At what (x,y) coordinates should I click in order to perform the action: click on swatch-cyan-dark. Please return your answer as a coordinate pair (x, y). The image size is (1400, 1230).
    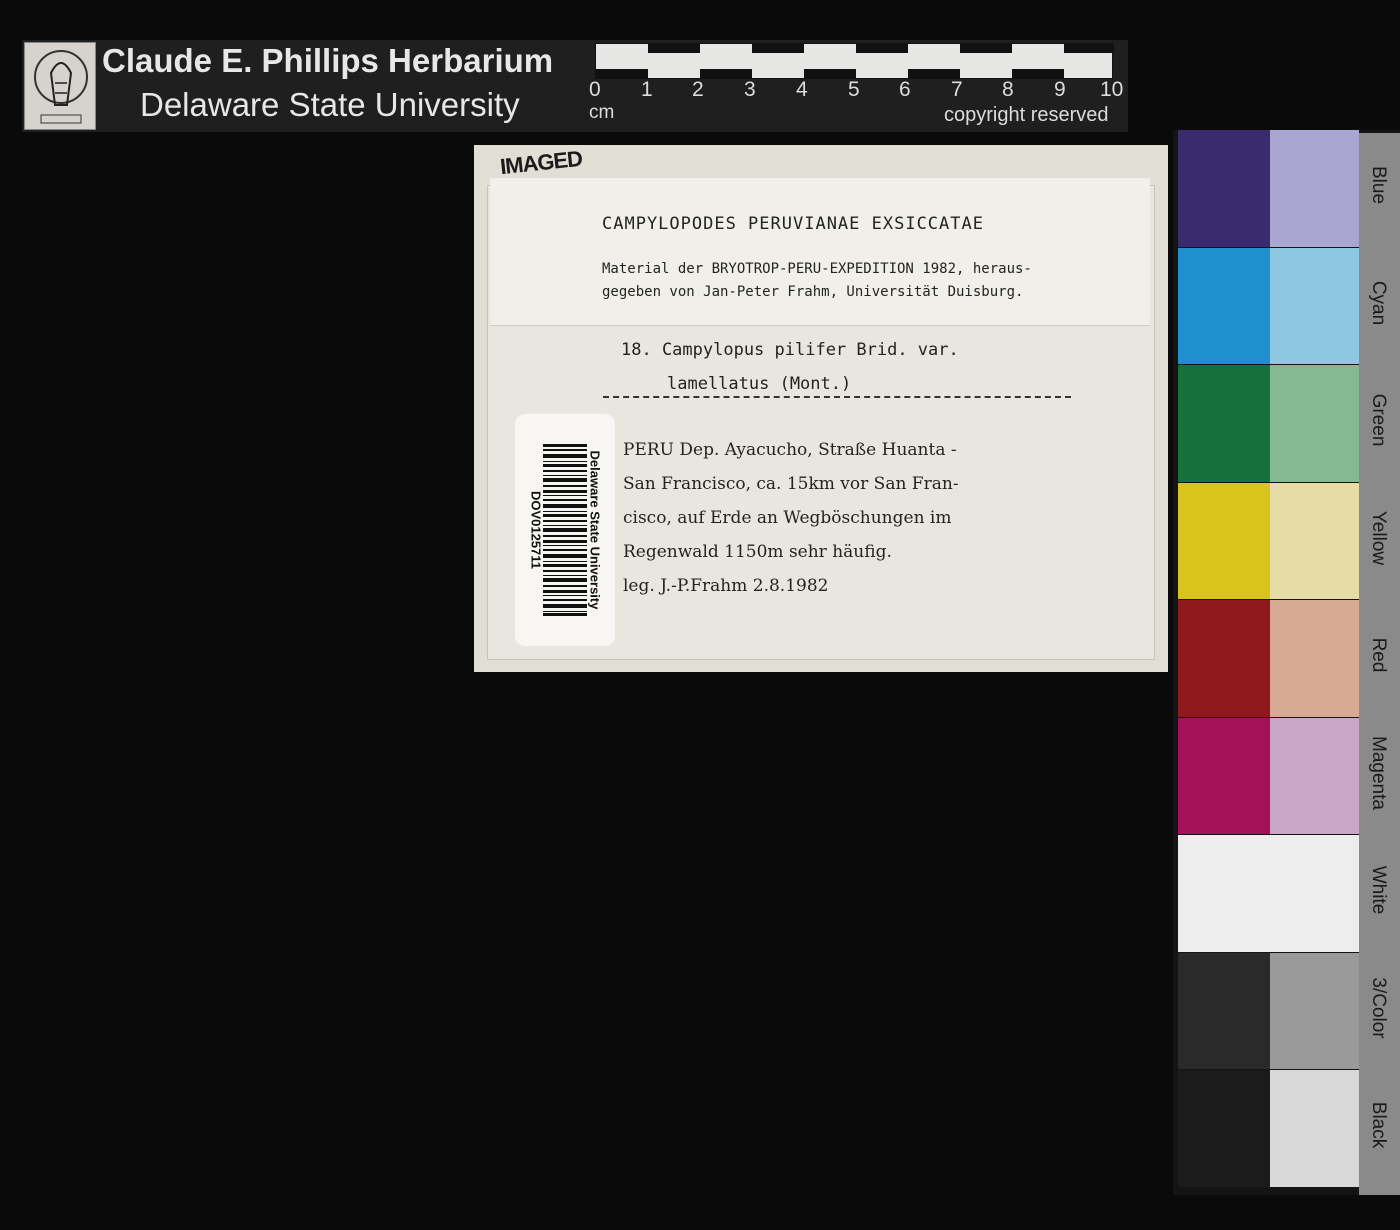
    Looking at the image, I should click on (1224, 305).